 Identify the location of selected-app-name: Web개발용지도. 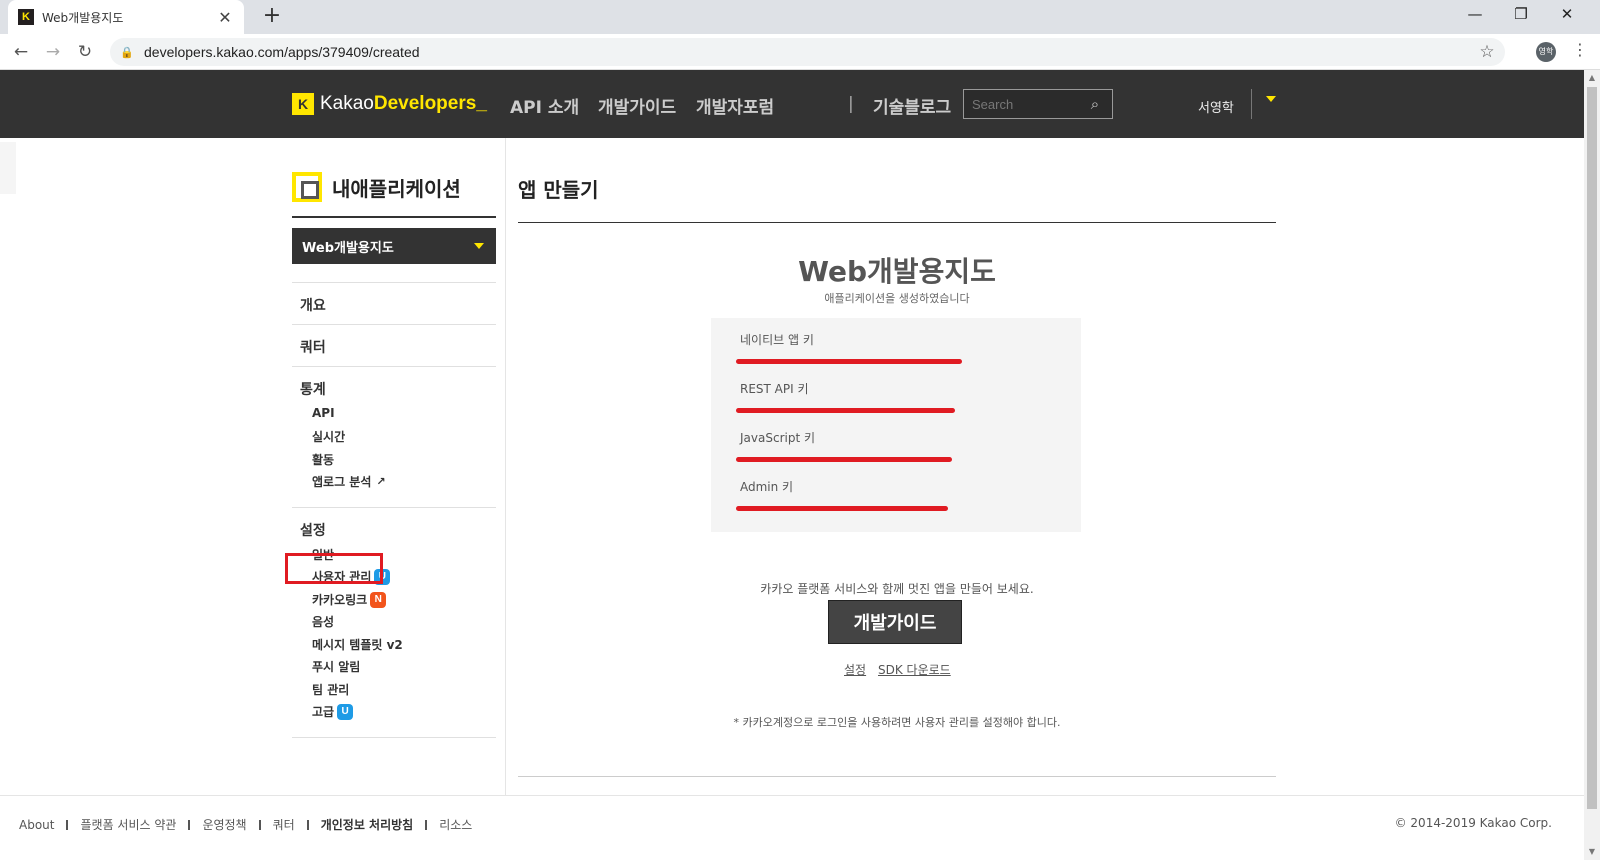
(348, 248).